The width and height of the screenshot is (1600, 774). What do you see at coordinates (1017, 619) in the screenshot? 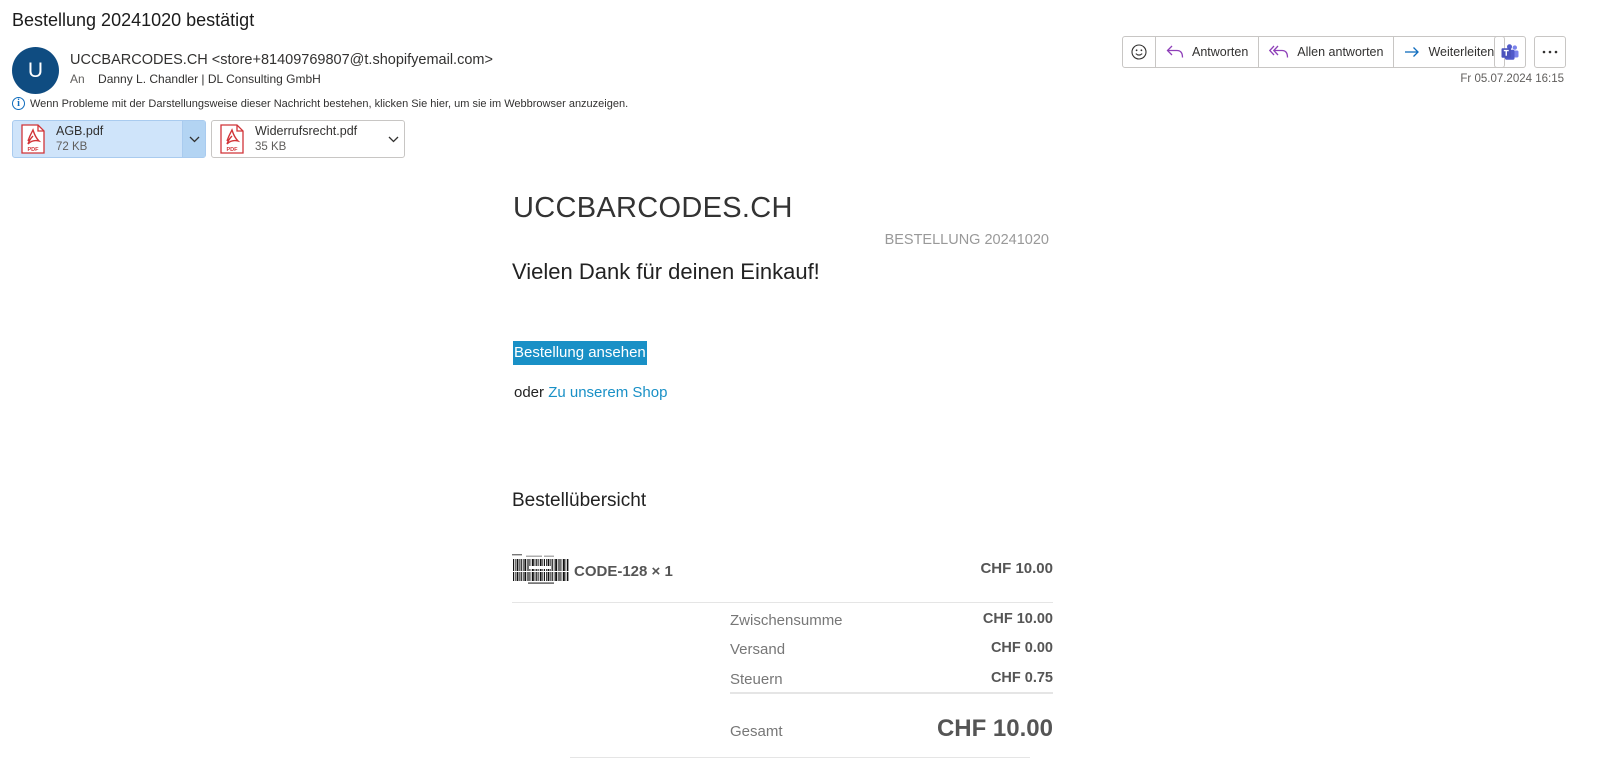
I see `subtotal-value: CHF 10.00` at bounding box center [1017, 619].